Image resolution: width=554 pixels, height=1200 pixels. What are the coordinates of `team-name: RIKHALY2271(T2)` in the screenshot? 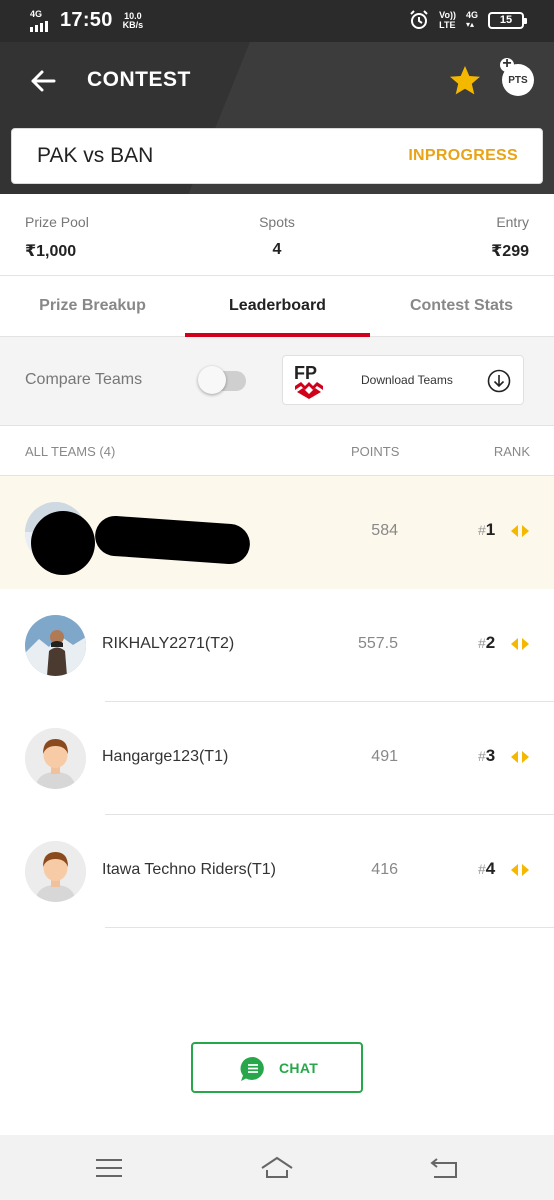 It's located at (168, 643).